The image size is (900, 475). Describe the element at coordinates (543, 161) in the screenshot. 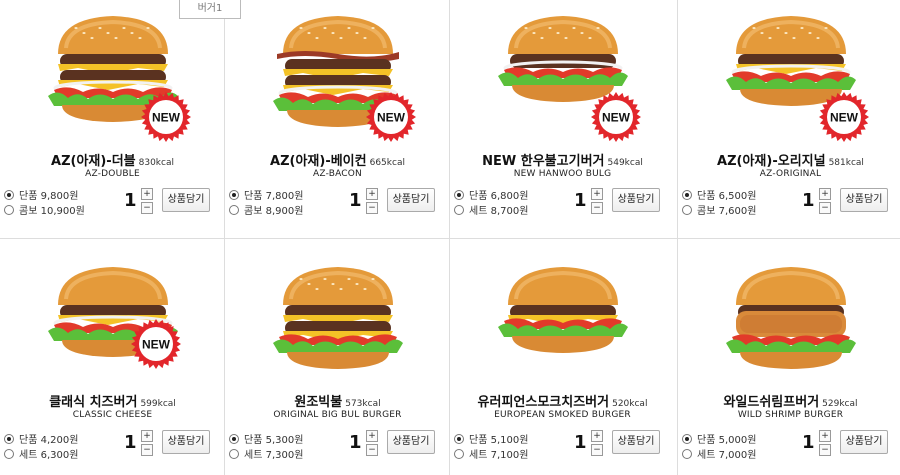

I see `product-name: NEW 한우불고기버거` at that location.